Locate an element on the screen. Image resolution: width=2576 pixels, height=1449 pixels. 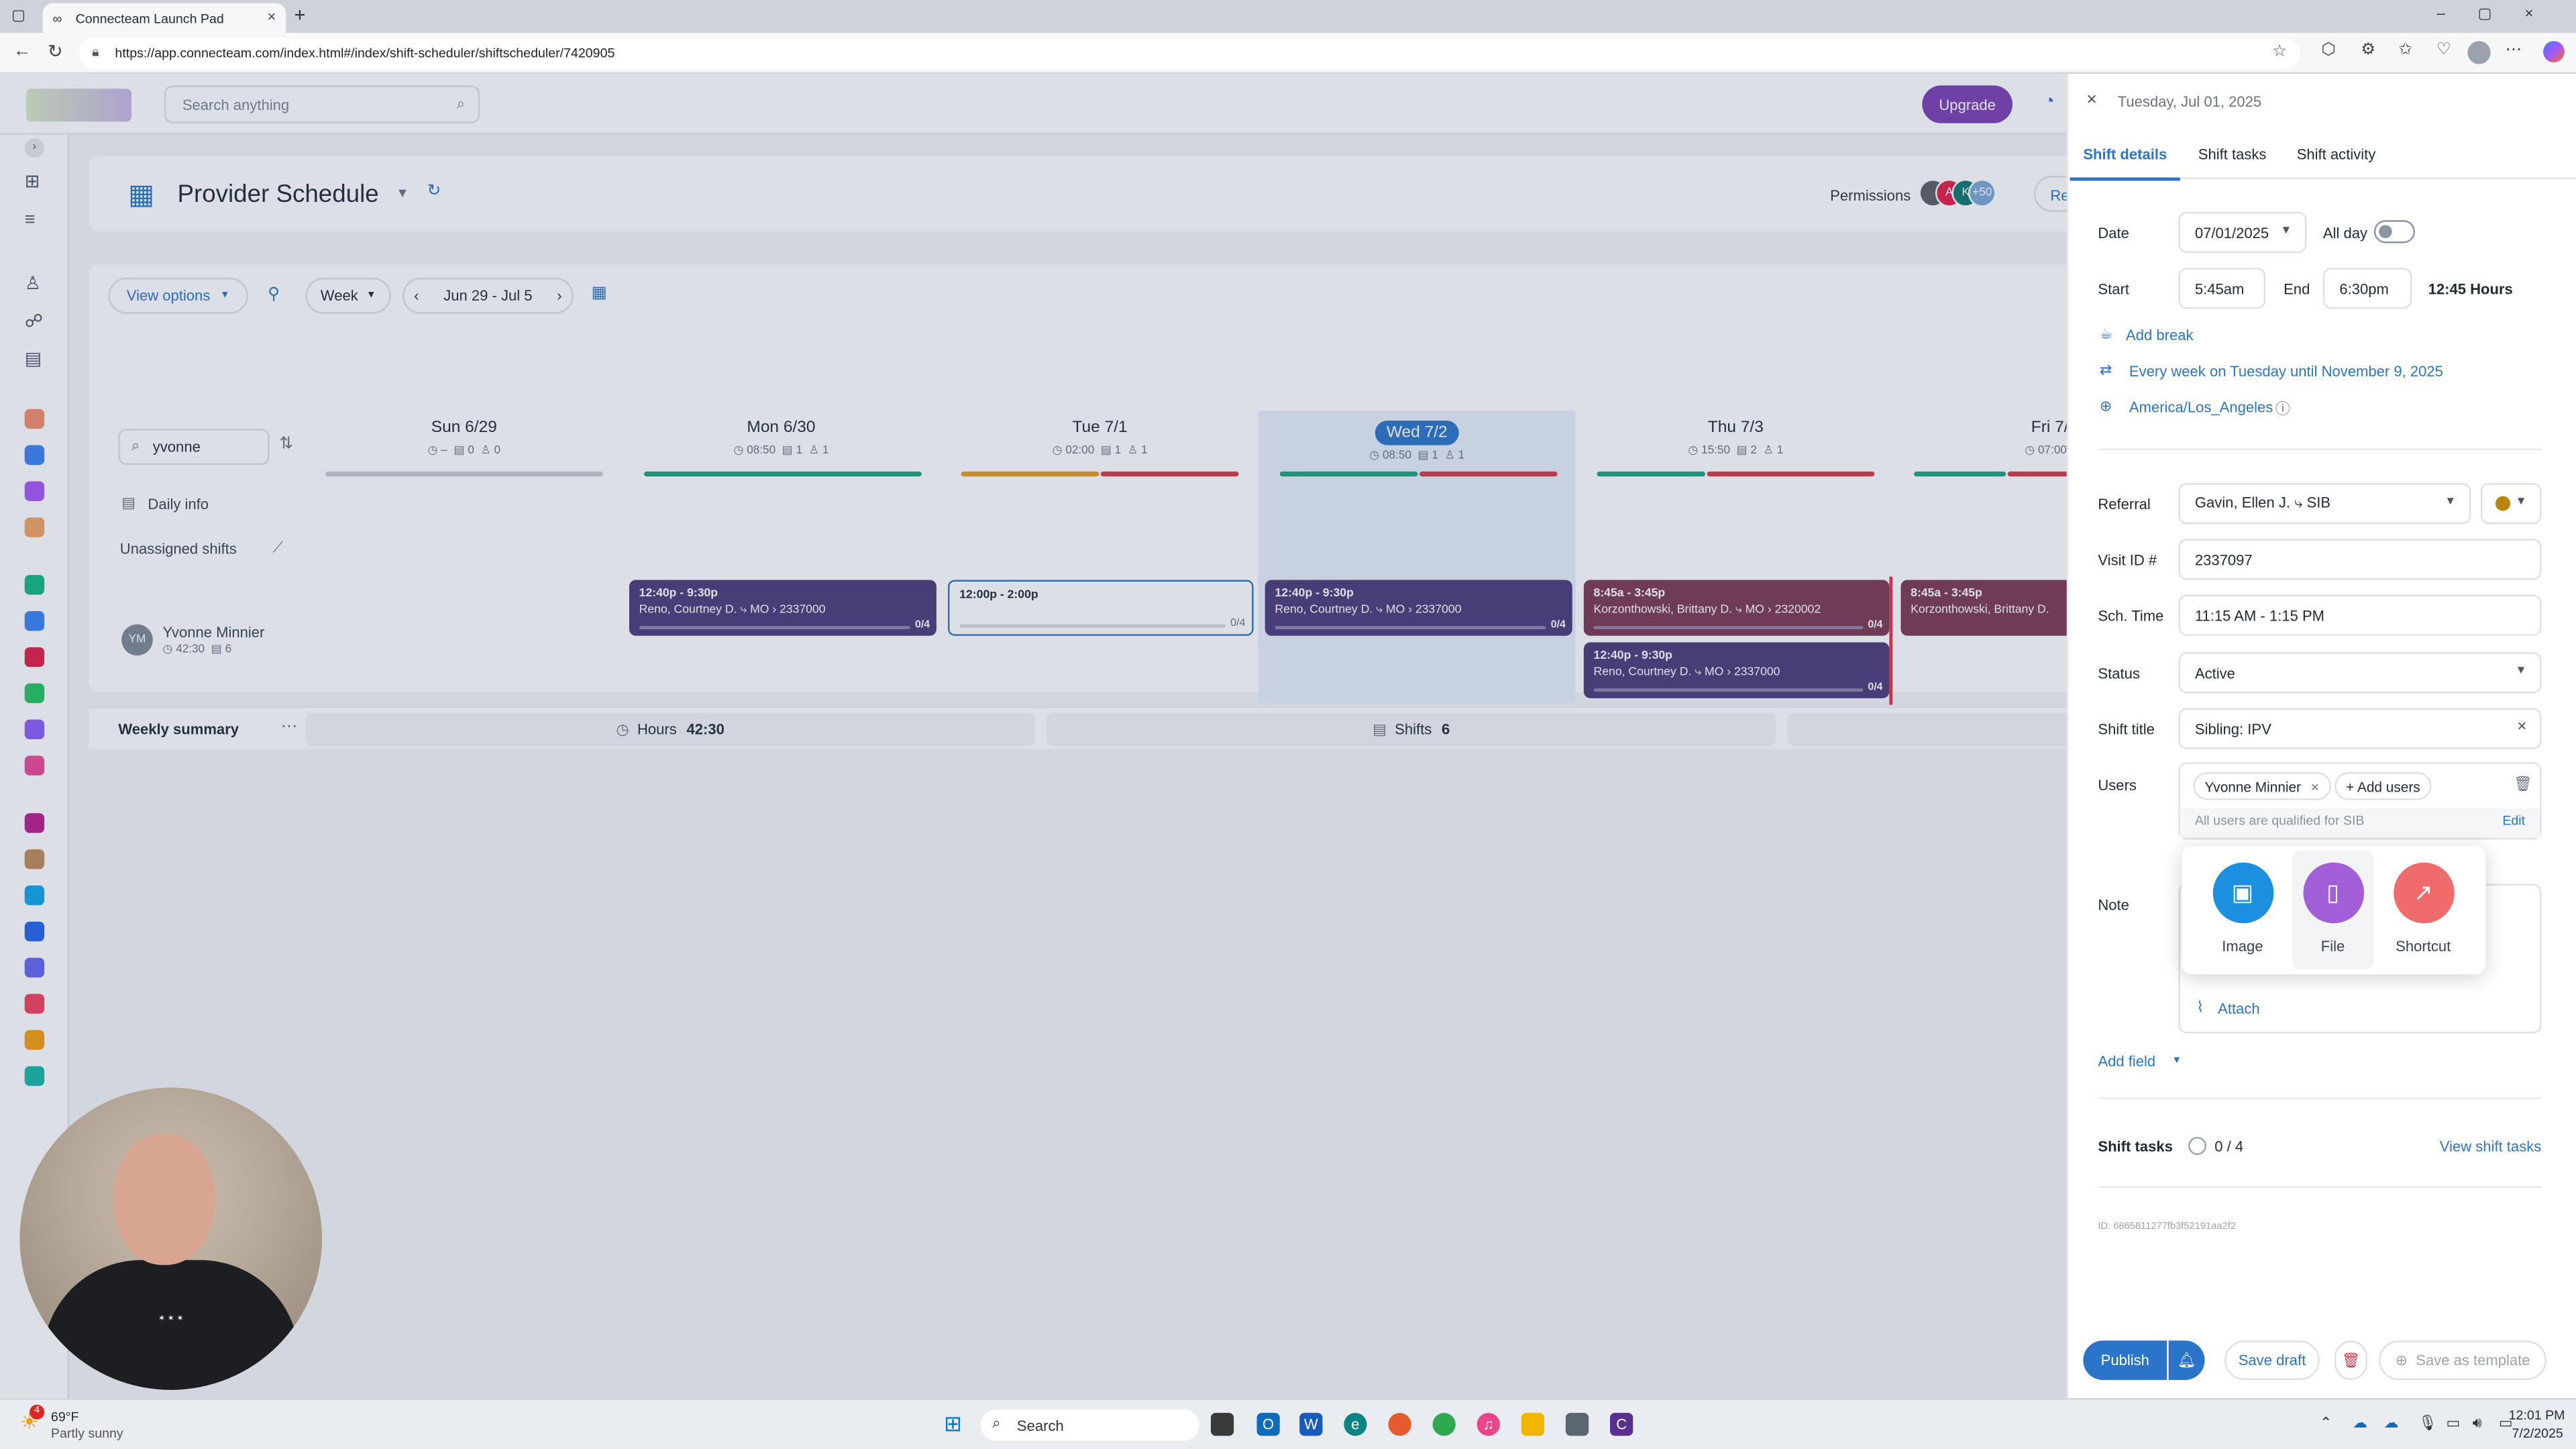
clock-time: 12:01 PM is located at coordinates (2537, 1415).